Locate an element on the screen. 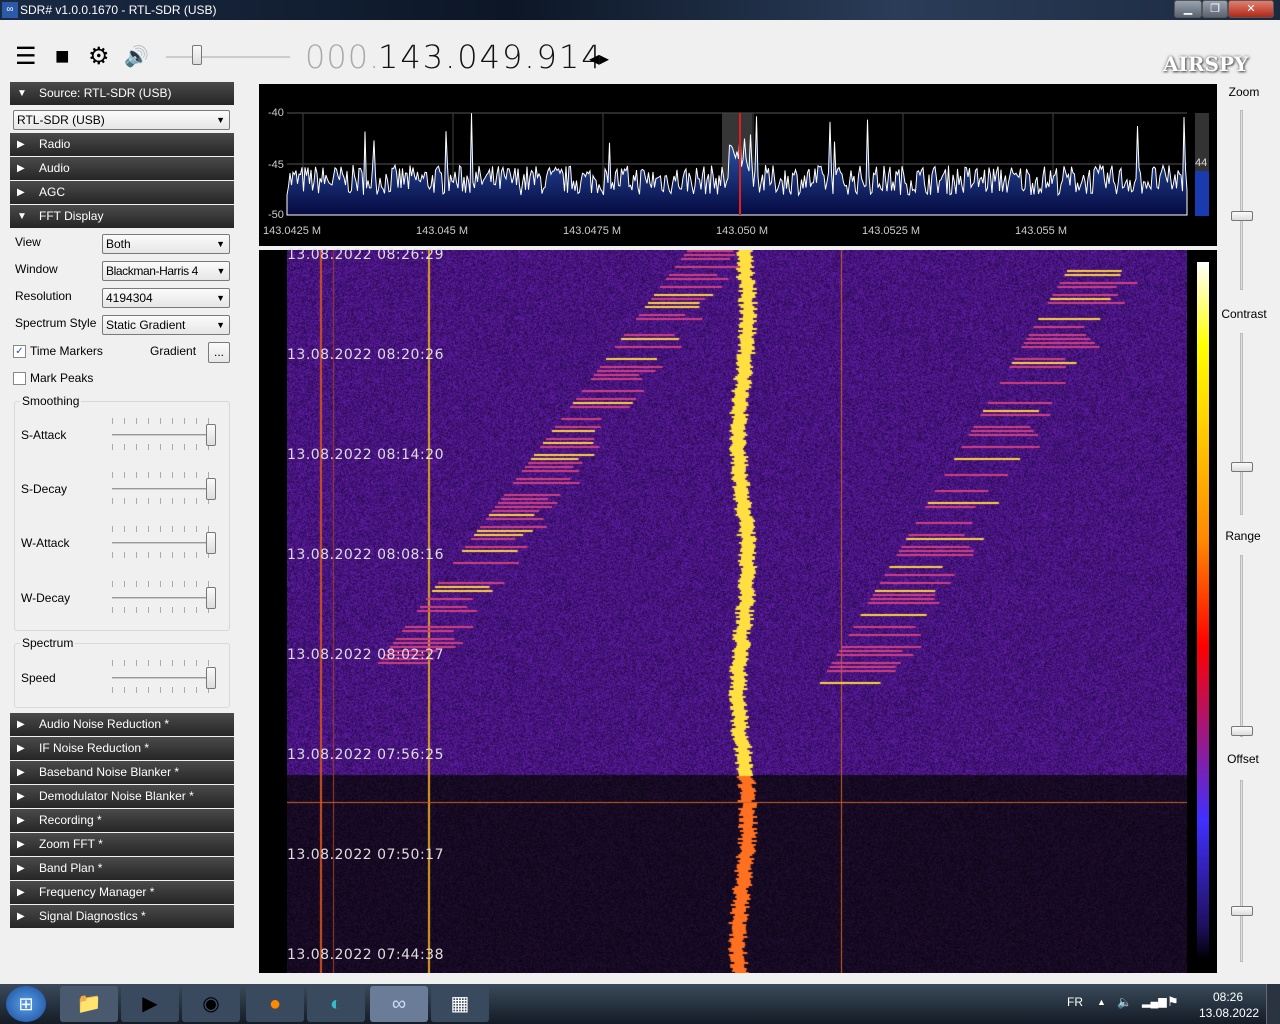 Image resolution: width=1280 pixels, height=1024 pixels. window-value: Blackman-Harris 4 is located at coordinates (152, 271).